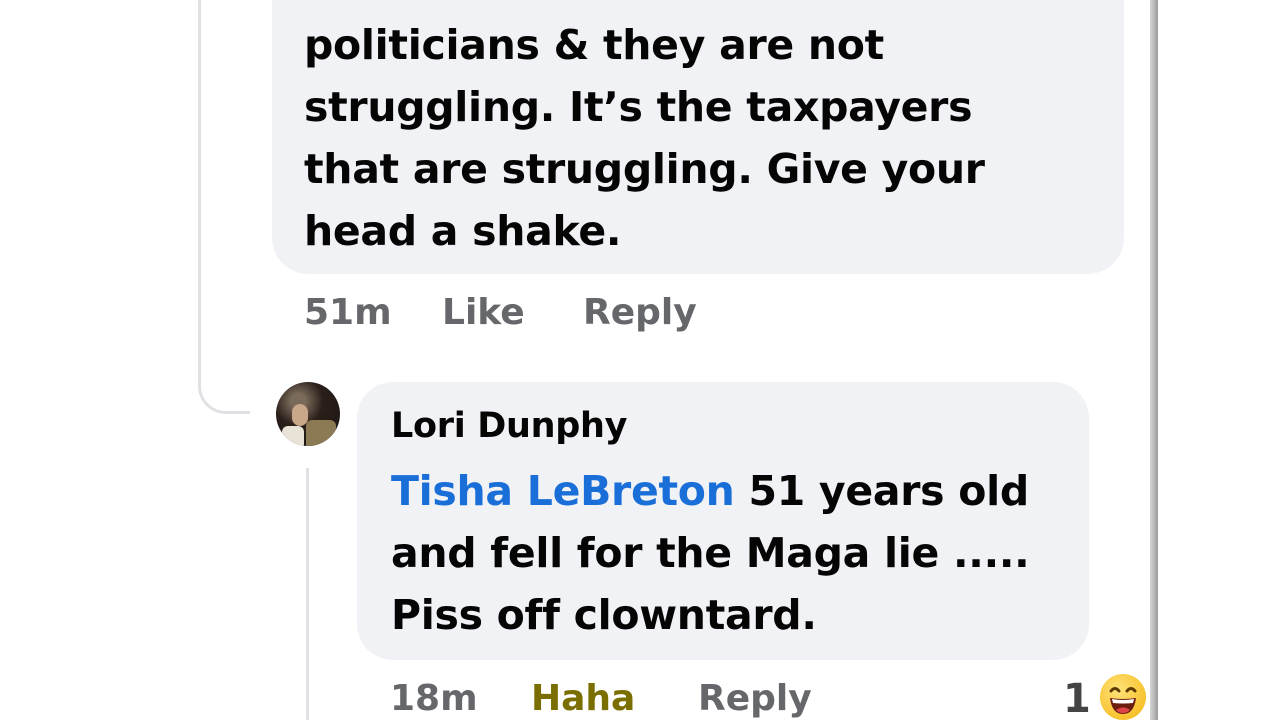 This screenshot has height=720, width=1280. What do you see at coordinates (307, 594) in the screenshot?
I see `thread-line` at bounding box center [307, 594].